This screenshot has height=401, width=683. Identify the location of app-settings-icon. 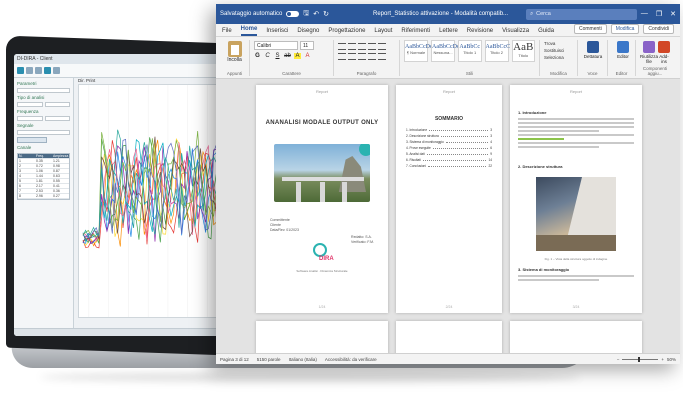
(56, 70).